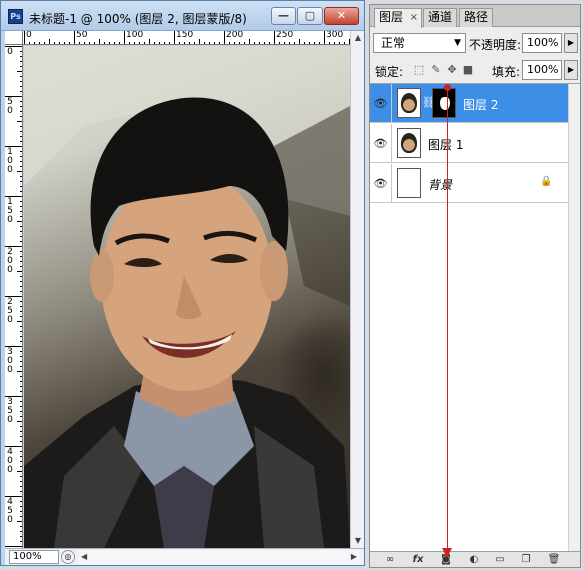  Describe the element at coordinates (34, 557) in the screenshot. I see `zoom-level-field: 100%` at that location.